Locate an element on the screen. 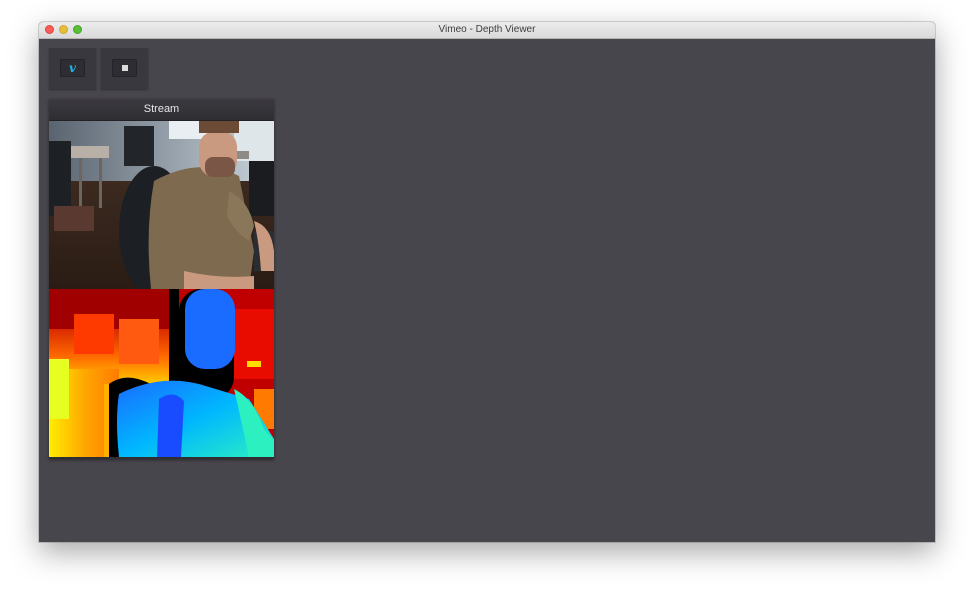 This screenshot has width=974, height=598. stream-header: Stream is located at coordinates (161, 110).